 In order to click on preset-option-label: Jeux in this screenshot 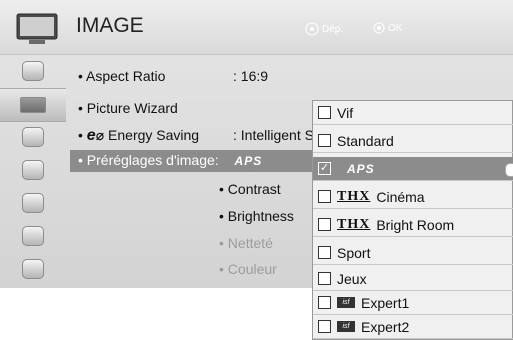, I will do `click(352, 278)`.